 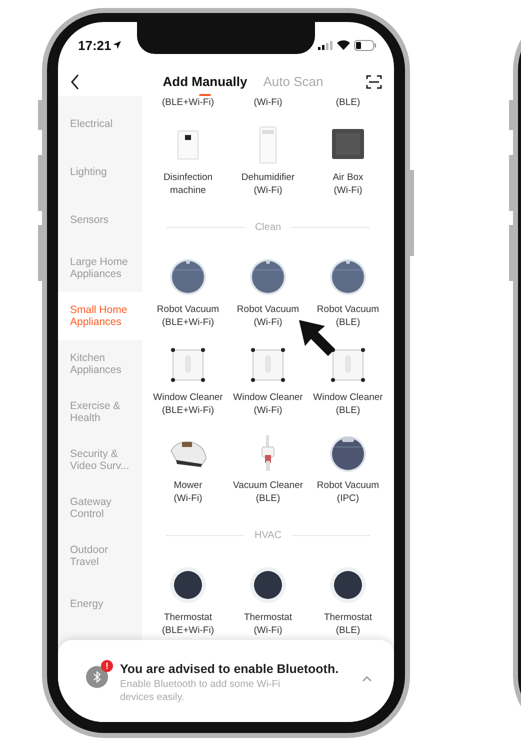 I want to click on device-name: Disinfection, so click(x=188, y=177).